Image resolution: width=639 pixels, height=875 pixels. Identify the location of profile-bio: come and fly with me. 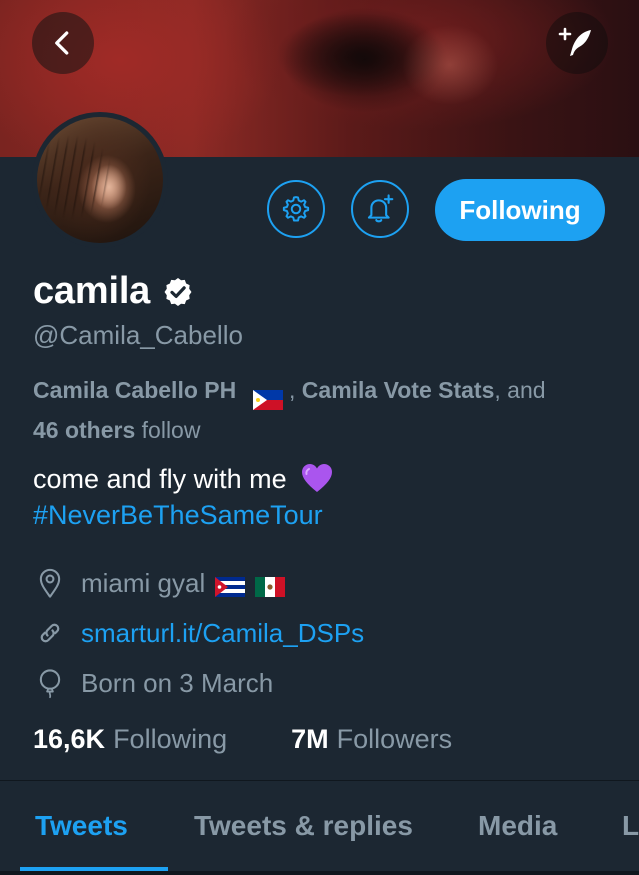
(183, 479).